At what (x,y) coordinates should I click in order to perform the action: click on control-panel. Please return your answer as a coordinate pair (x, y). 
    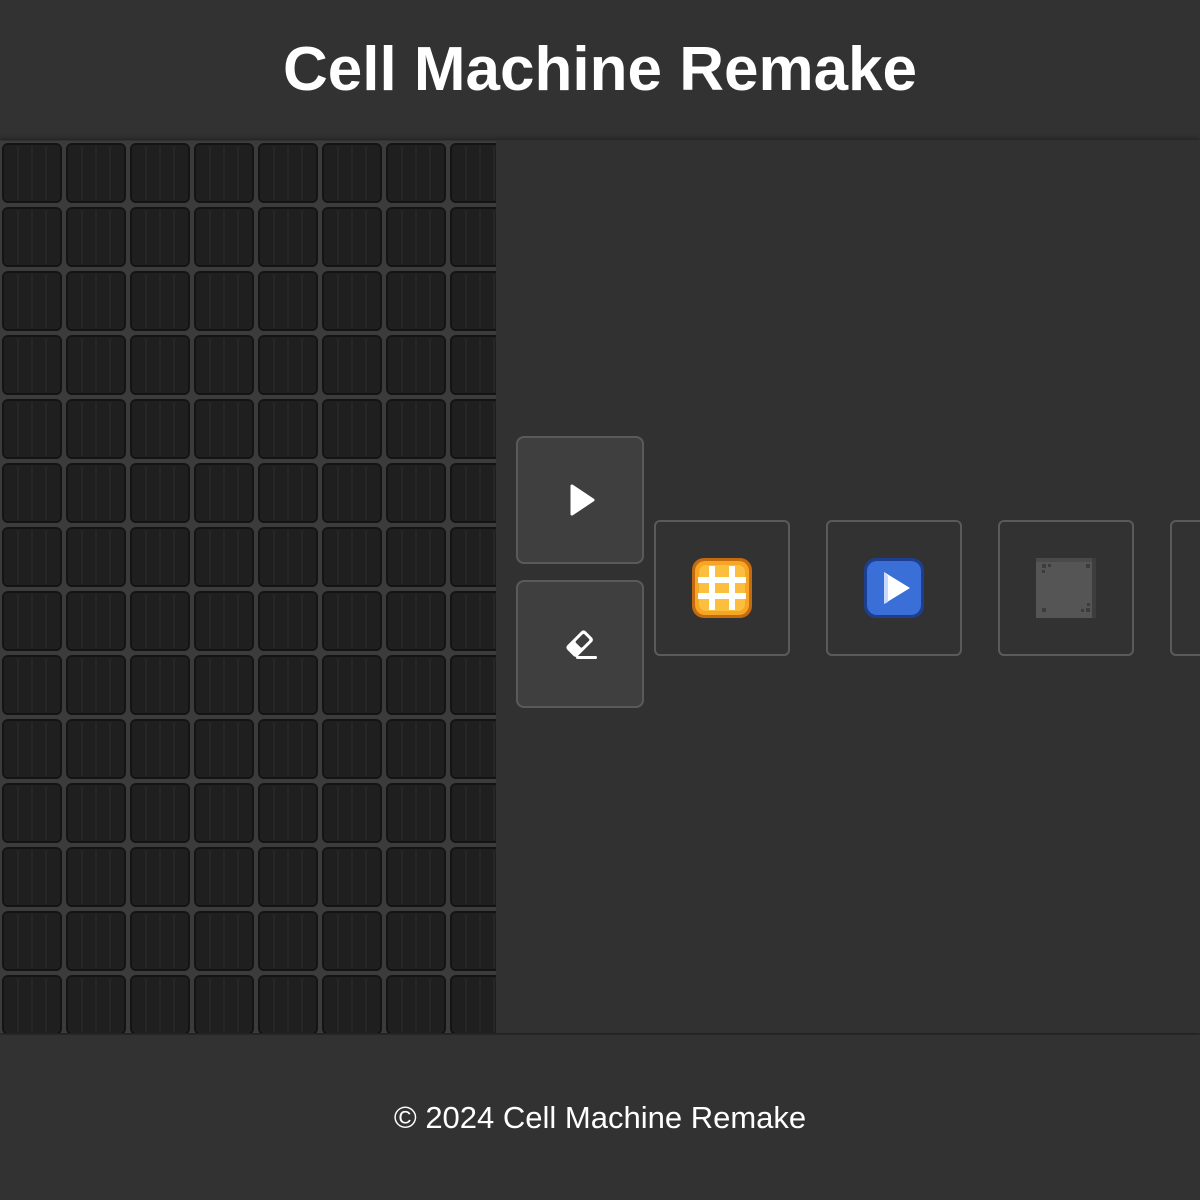
    Looking at the image, I should click on (580, 580).